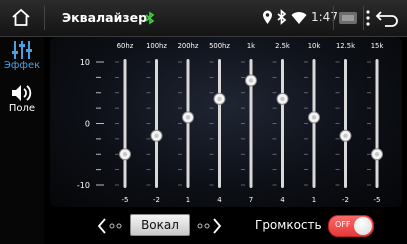 Image resolution: width=407 pixels, height=244 pixels. I want to click on screen-mode-button, so click(348, 18).